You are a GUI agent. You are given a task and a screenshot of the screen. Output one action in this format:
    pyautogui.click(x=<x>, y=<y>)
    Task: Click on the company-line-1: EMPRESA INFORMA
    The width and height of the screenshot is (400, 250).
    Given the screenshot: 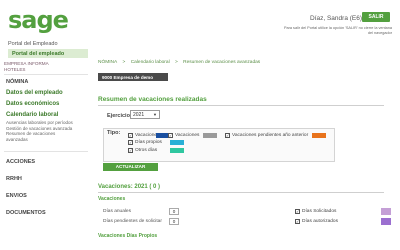 What is the action you would take?
    pyautogui.click(x=26, y=63)
    